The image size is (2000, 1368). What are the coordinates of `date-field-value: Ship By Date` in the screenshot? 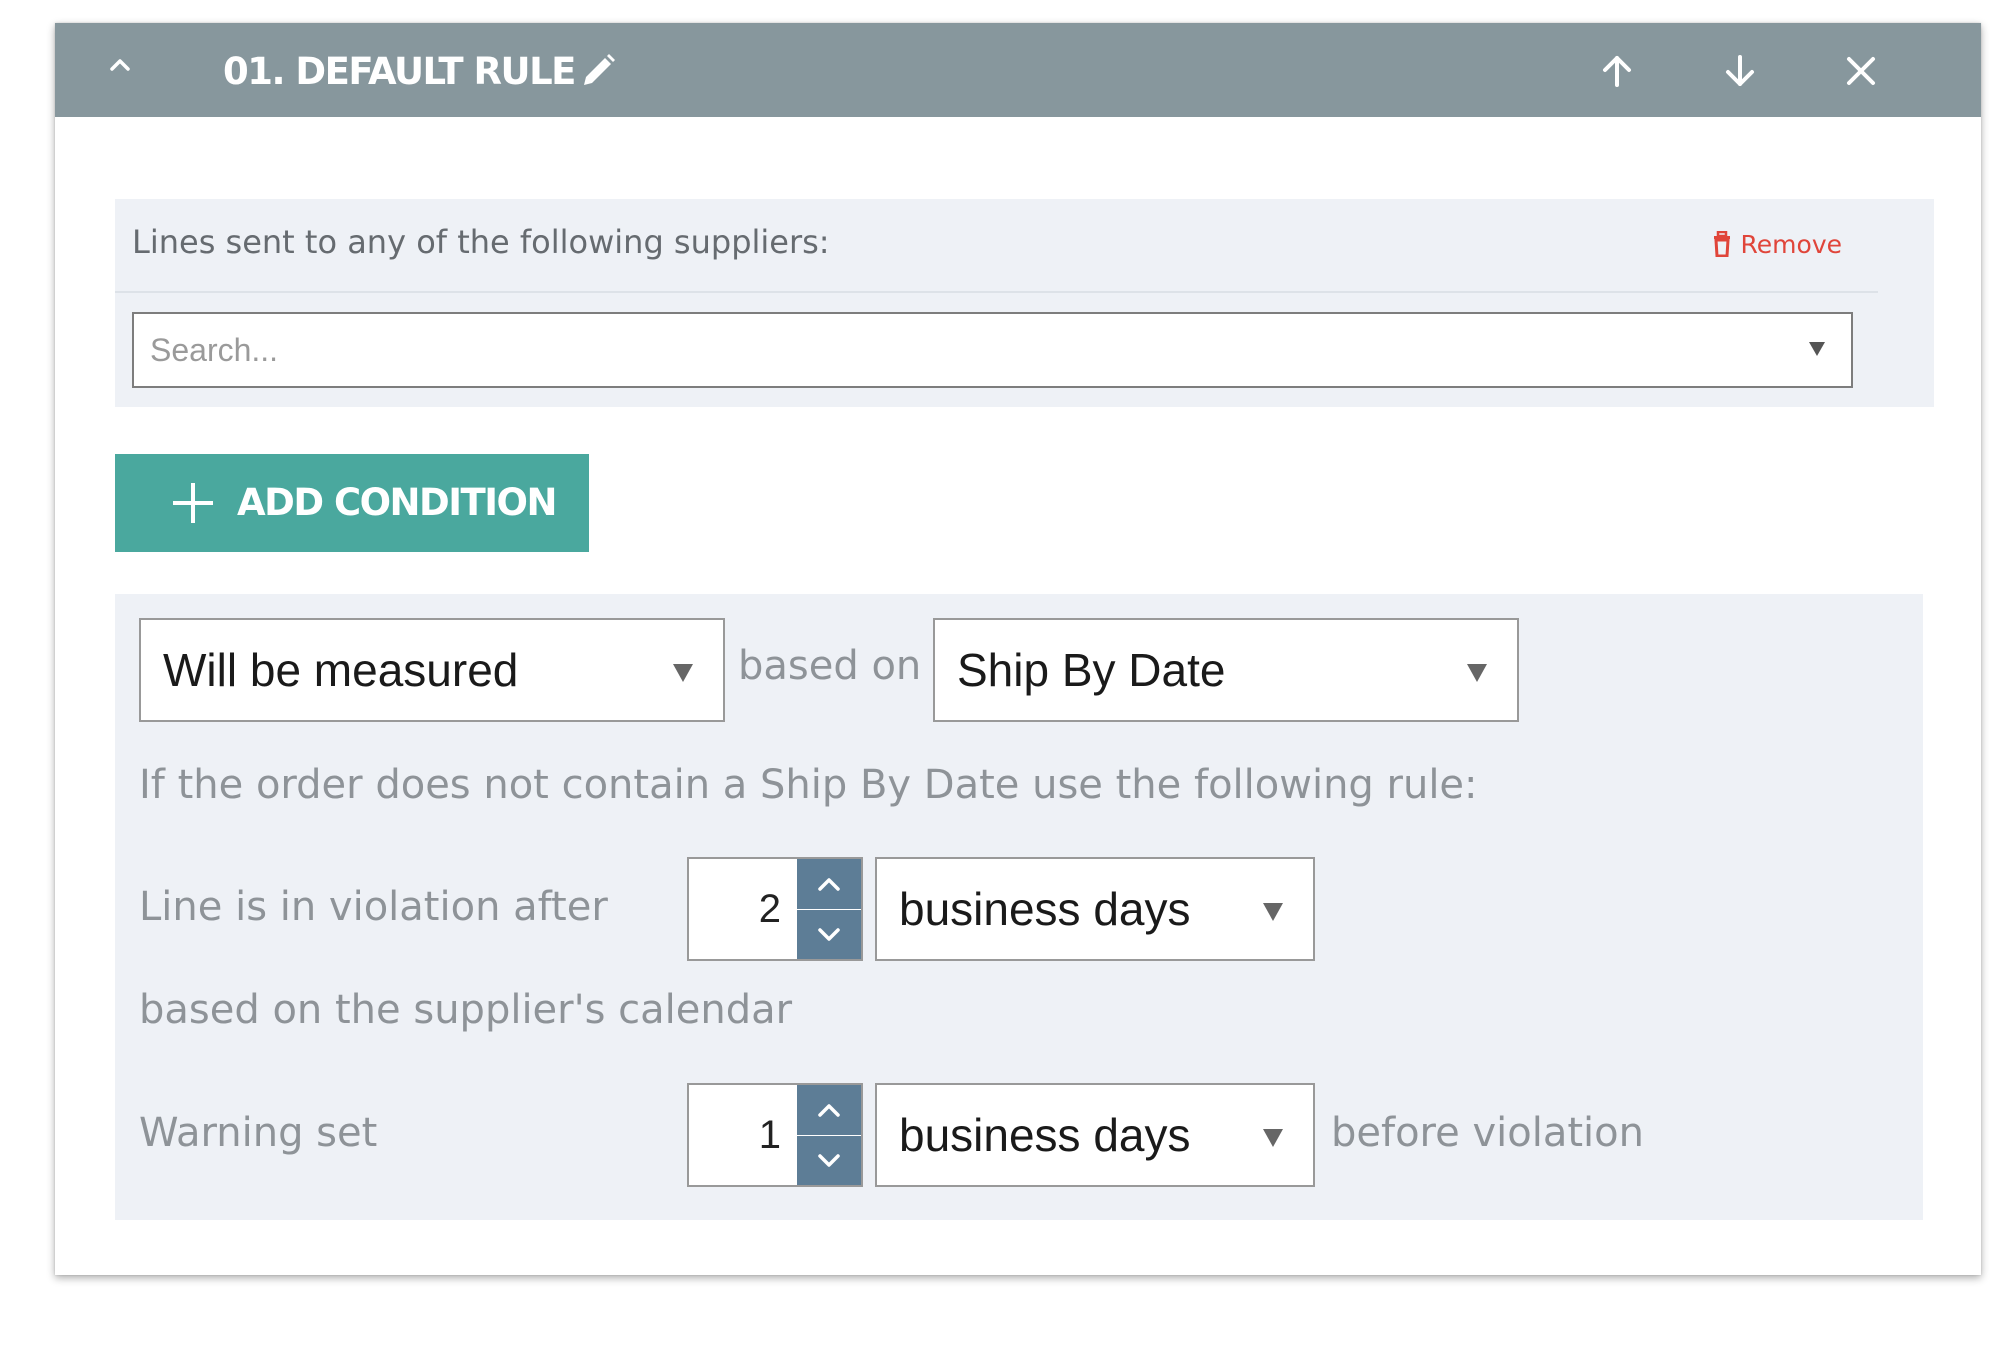 It's located at (1091, 670).